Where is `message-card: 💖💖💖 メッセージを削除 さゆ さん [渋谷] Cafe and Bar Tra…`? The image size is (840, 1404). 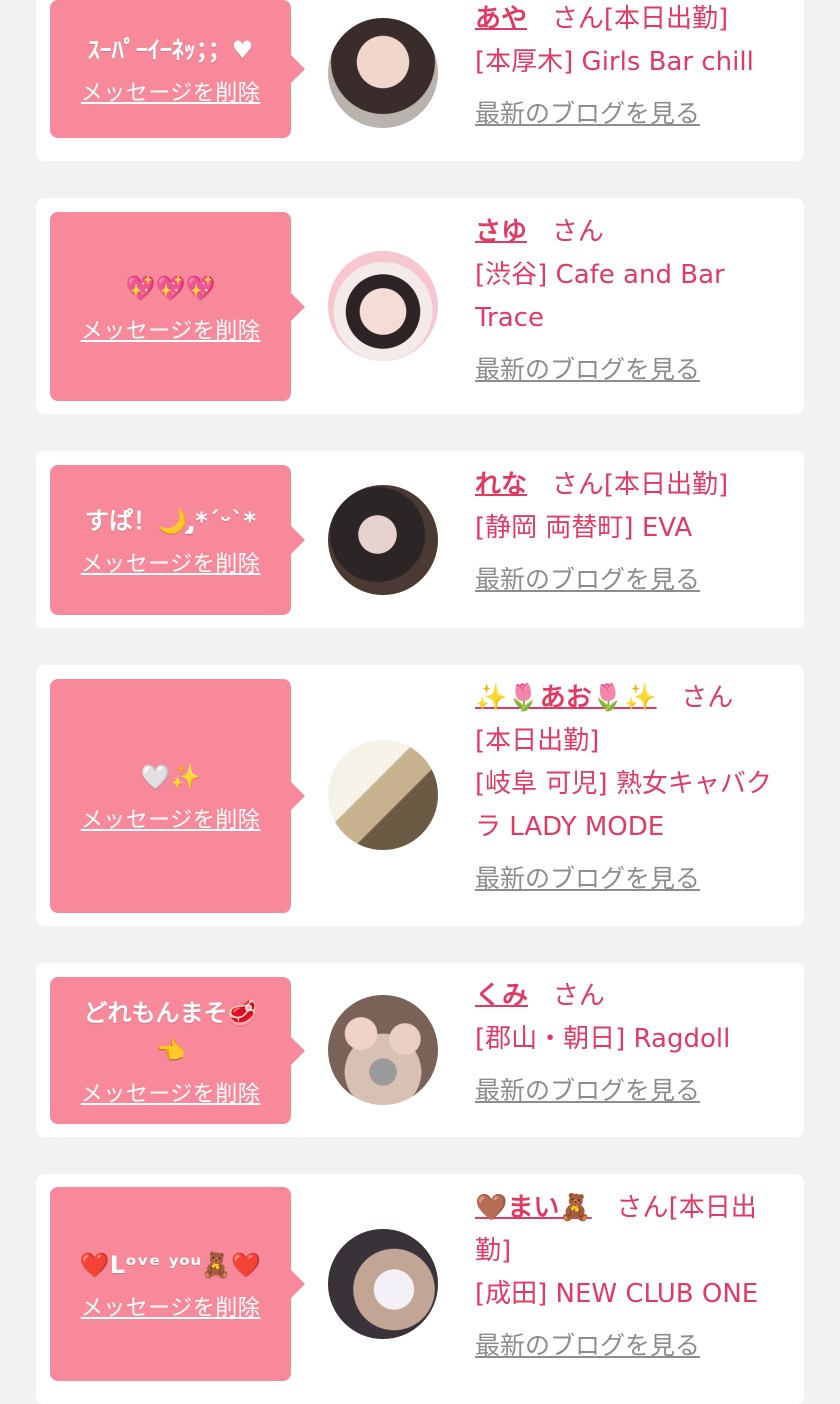
message-card: 💖💖💖 メッセージを削除 さゆ さん [渋谷] Cafe and Bar Tra… is located at coordinates (420, 306).